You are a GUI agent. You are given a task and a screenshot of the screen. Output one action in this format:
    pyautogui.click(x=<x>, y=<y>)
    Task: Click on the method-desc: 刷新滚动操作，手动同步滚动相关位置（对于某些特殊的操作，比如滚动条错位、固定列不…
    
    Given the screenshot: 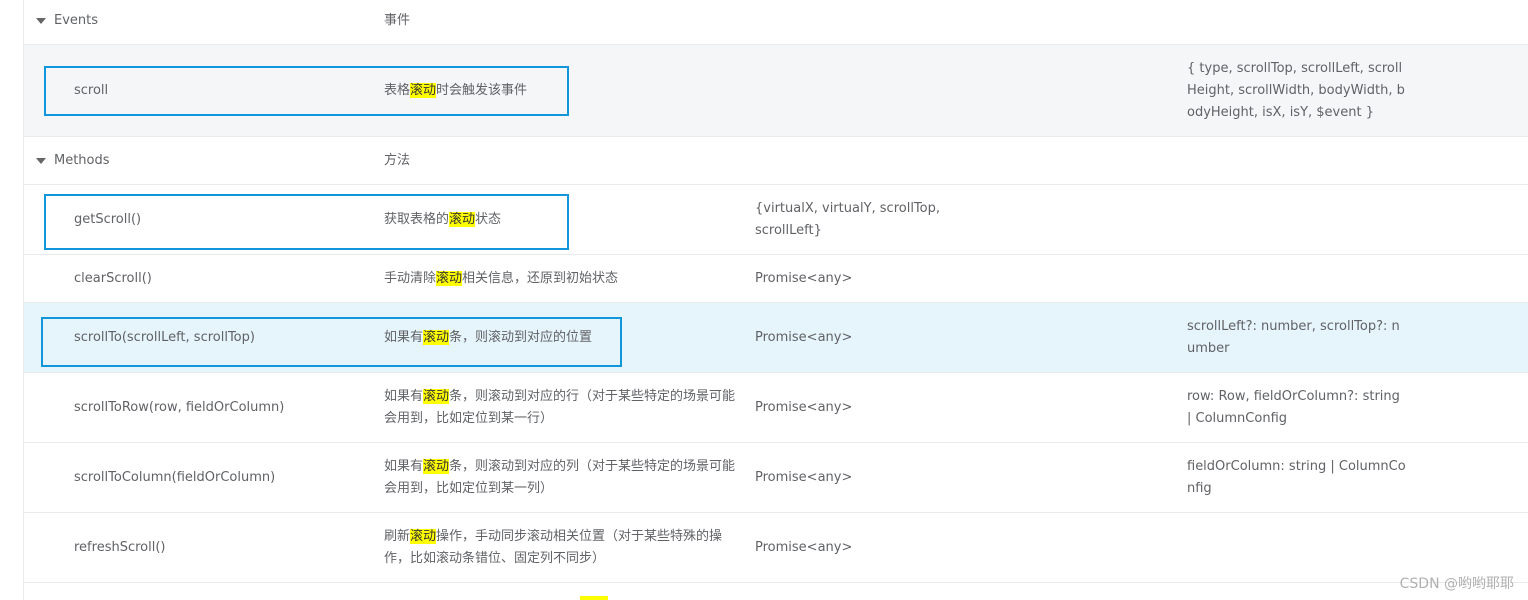 What is the action you would take?
    pyautogui.click(x=553, y=547)
    